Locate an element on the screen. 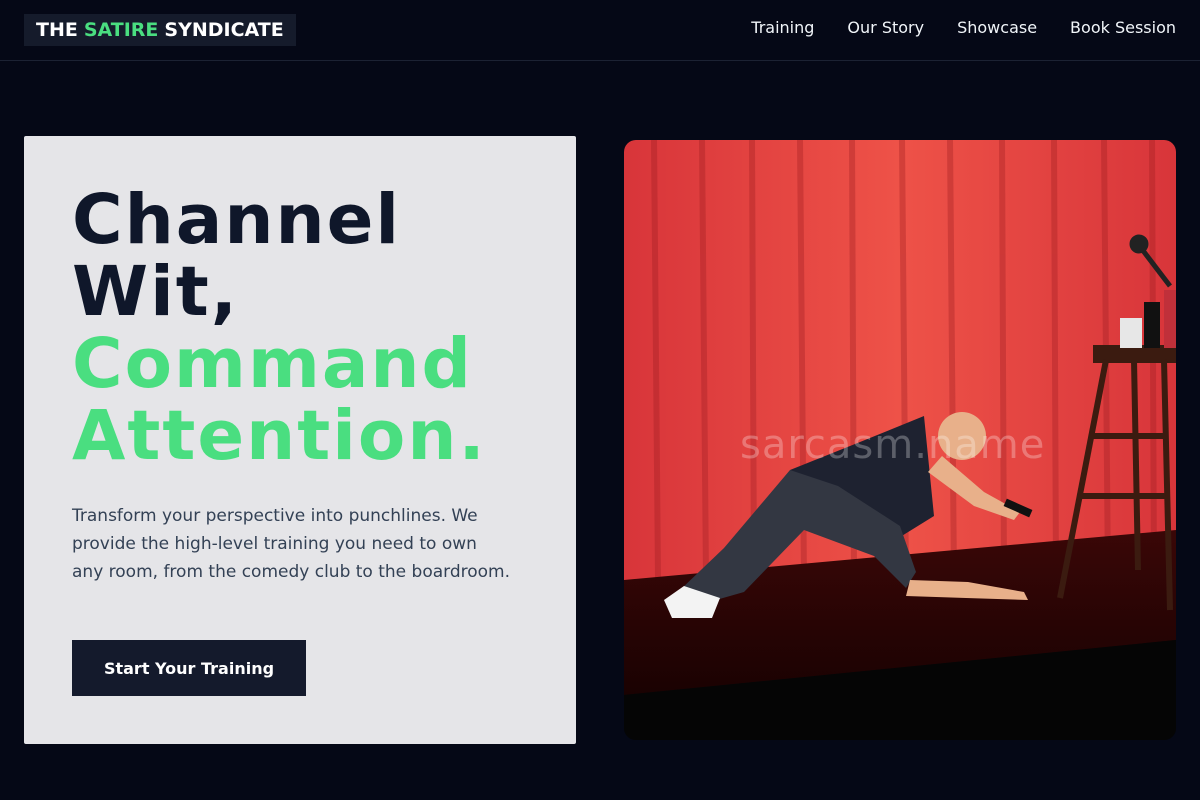  brand-suffix: SYNDICATE is located at coordinates (224, 30).